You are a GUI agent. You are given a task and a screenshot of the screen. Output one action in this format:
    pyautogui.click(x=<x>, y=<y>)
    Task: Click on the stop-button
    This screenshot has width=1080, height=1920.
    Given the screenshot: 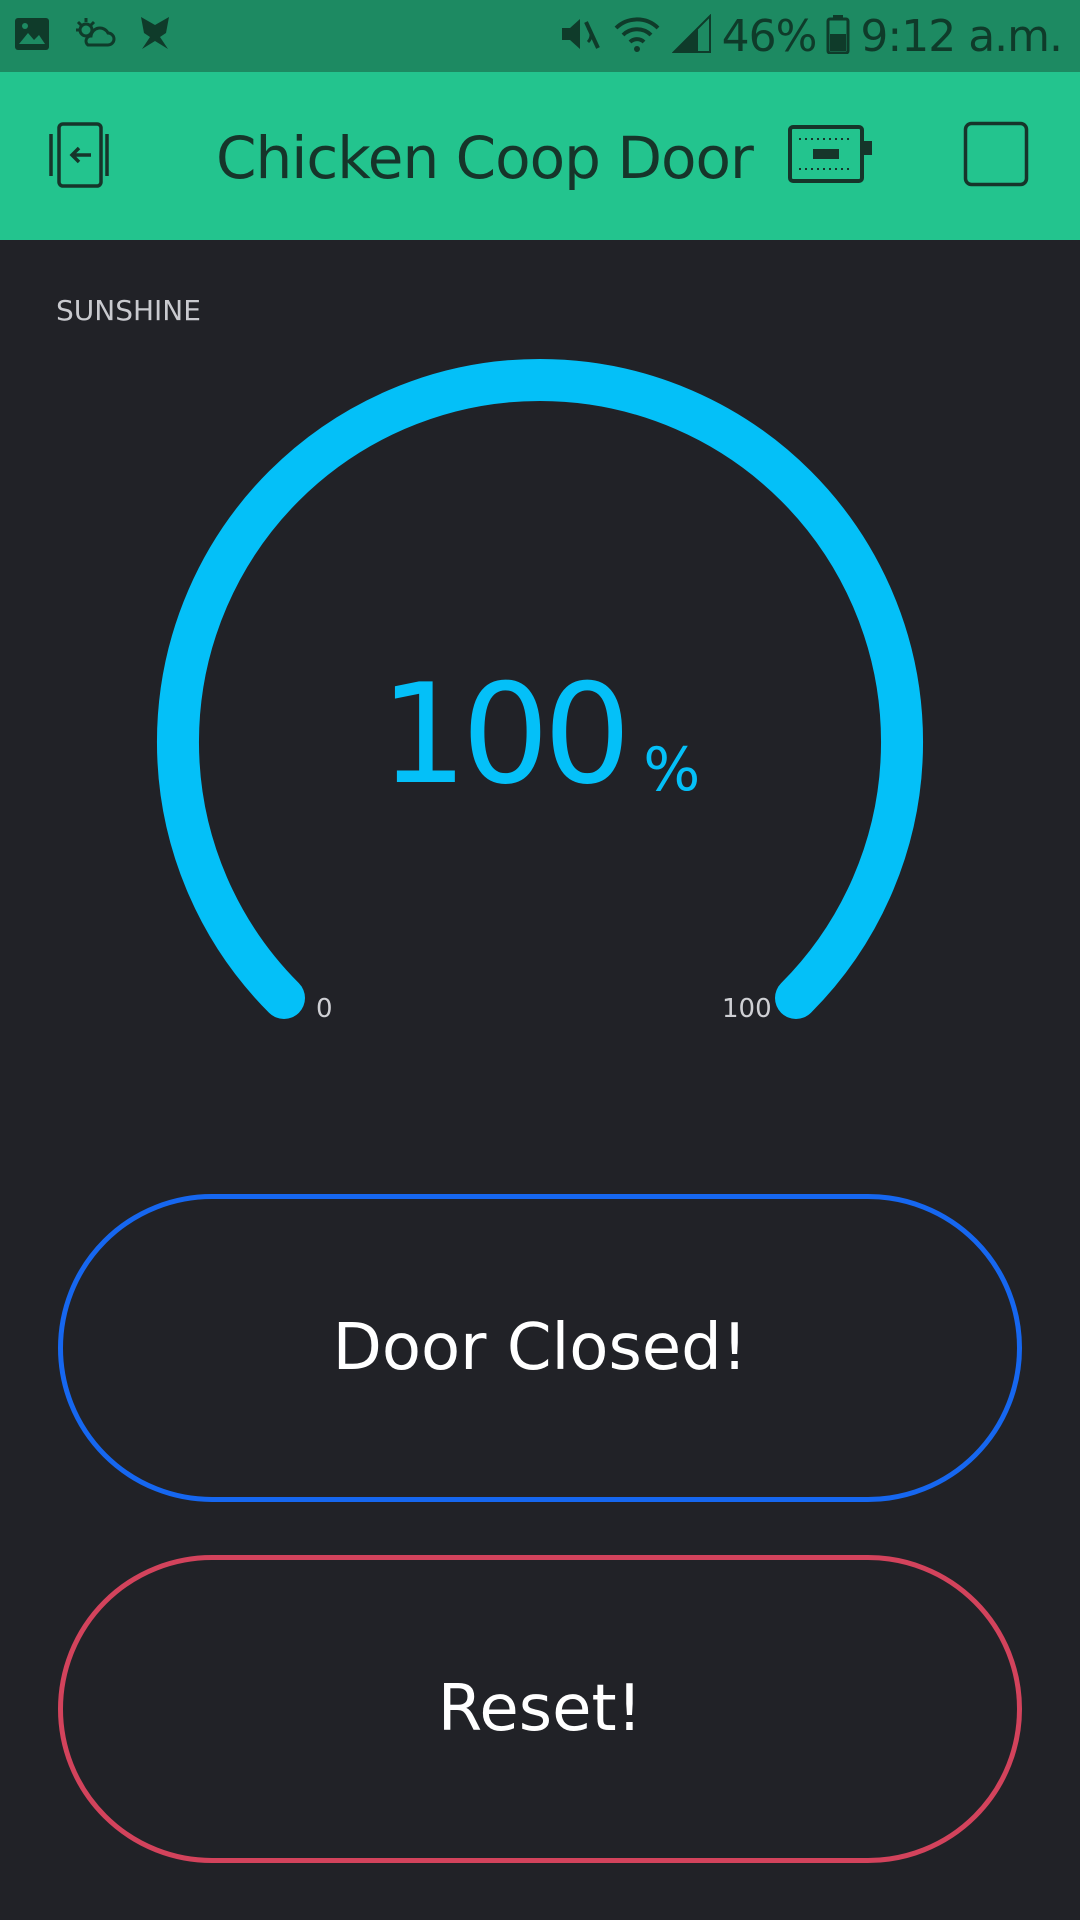 What is the action you would take?
    pyautogui.click(x=996, y=156)
    